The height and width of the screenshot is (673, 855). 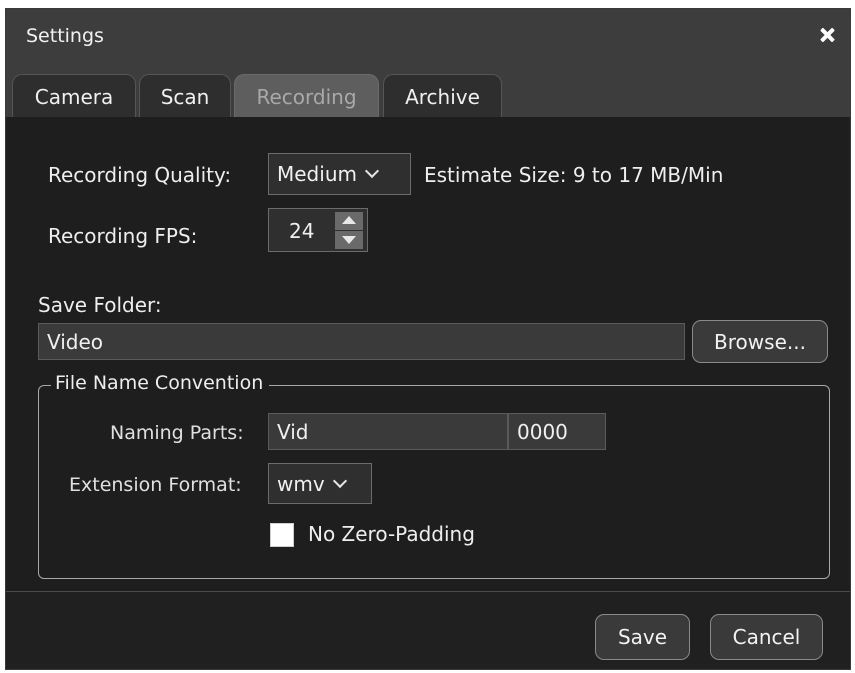 What do you see at coordinates (442, 96) in the screenshot?
I see `tab-archive: Archive` at bounding box center [442, 96].